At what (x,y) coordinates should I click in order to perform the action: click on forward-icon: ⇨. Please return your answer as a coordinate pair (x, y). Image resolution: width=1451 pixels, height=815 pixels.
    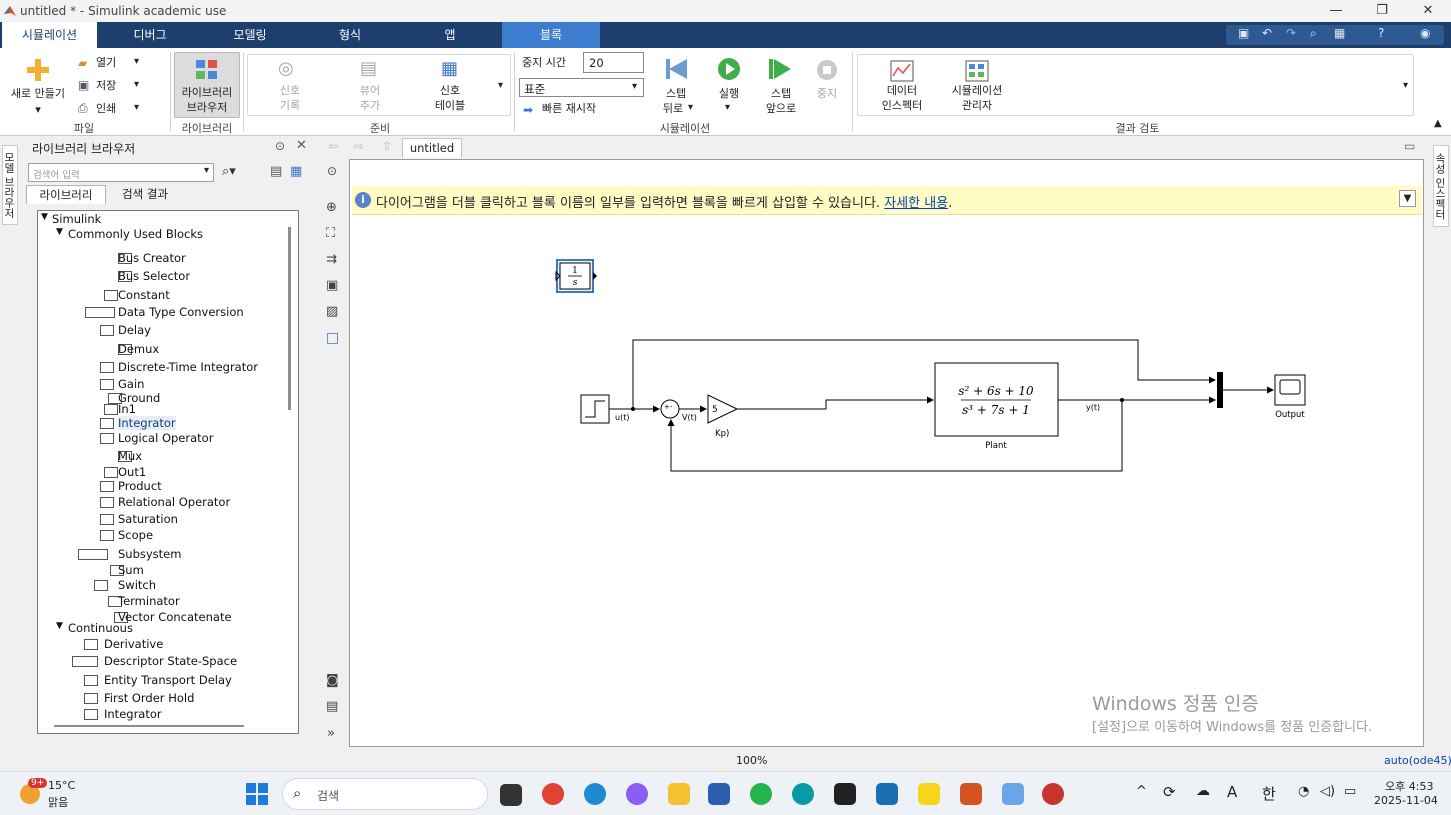
    Looking at the image, I should click on (359, 146).